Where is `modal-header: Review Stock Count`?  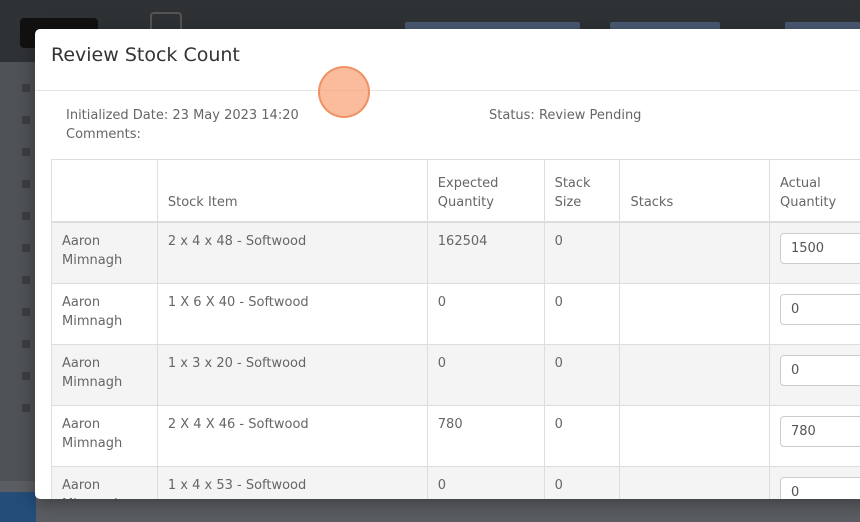
modal-header: Review Stock Count is located at coordinates (447, 60).